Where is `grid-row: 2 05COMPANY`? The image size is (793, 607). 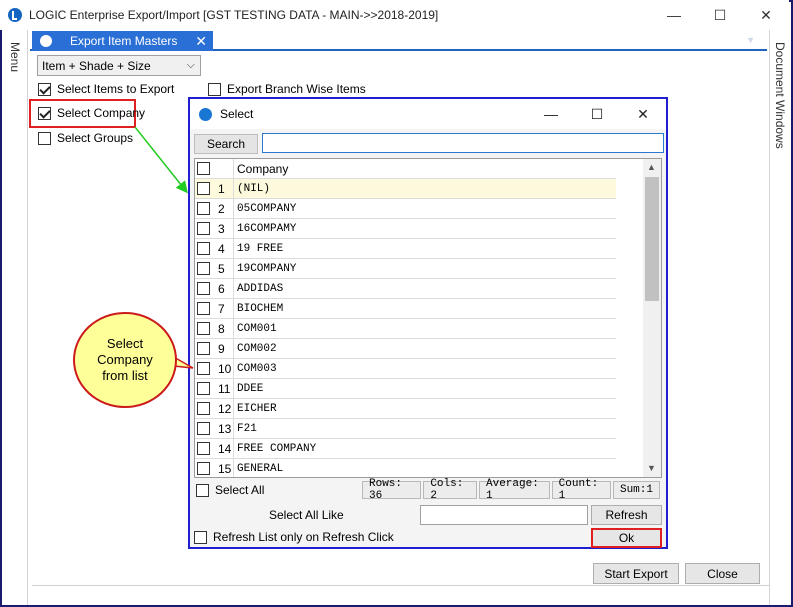
grid-row: 2 05COMPANY is located at coordinates (405, 208).